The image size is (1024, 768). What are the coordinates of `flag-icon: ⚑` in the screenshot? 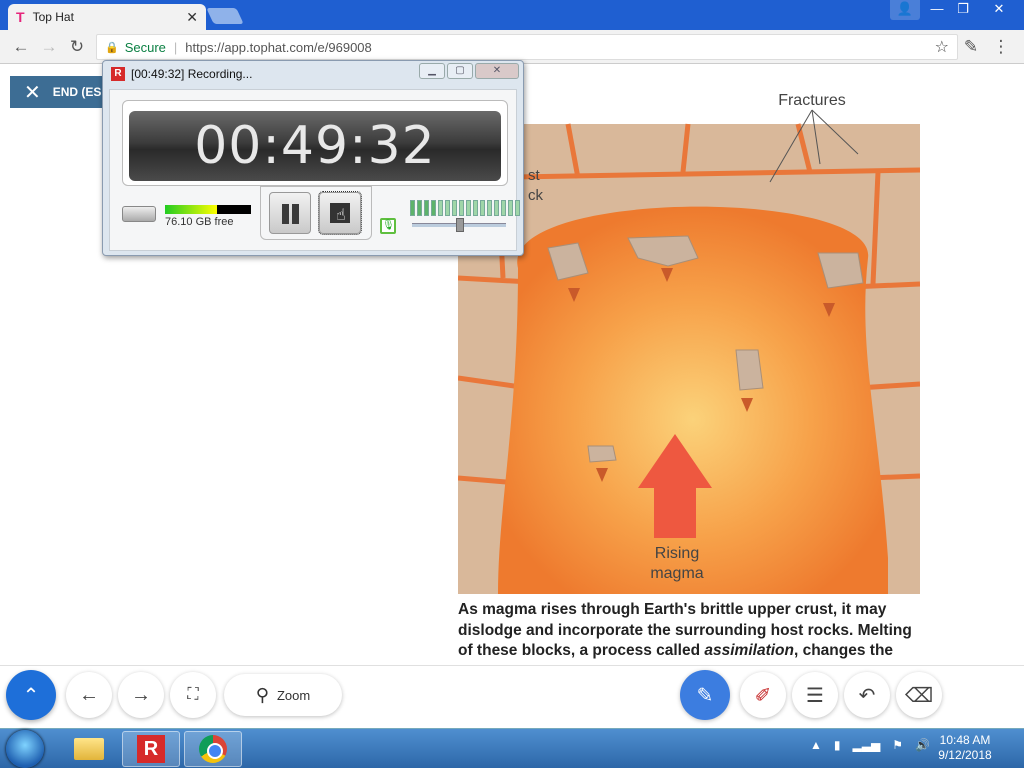 It's located at (897, 745).